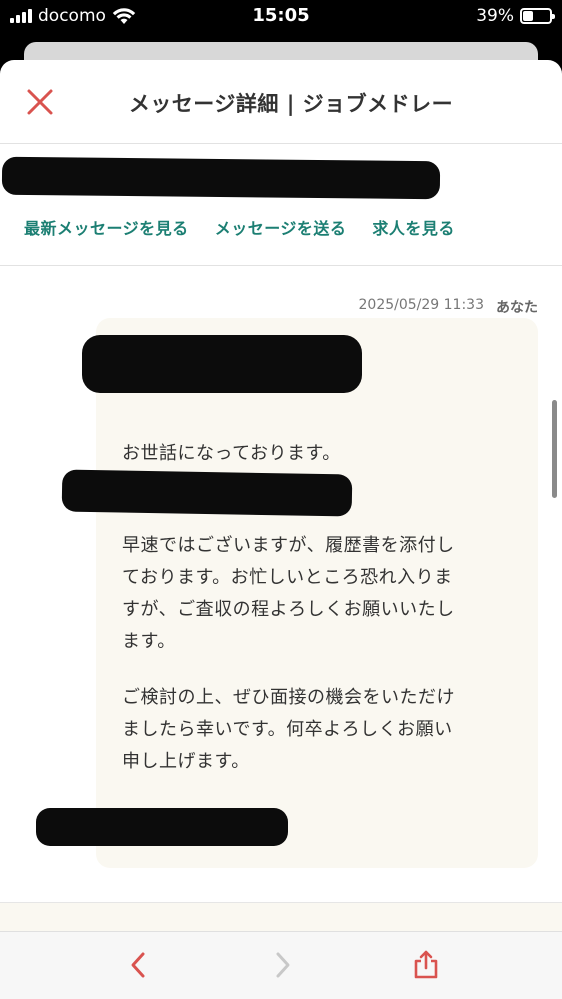  Describe the element at coordinates (554, 449) in the screenshot. I see `scrollbar` at that location.